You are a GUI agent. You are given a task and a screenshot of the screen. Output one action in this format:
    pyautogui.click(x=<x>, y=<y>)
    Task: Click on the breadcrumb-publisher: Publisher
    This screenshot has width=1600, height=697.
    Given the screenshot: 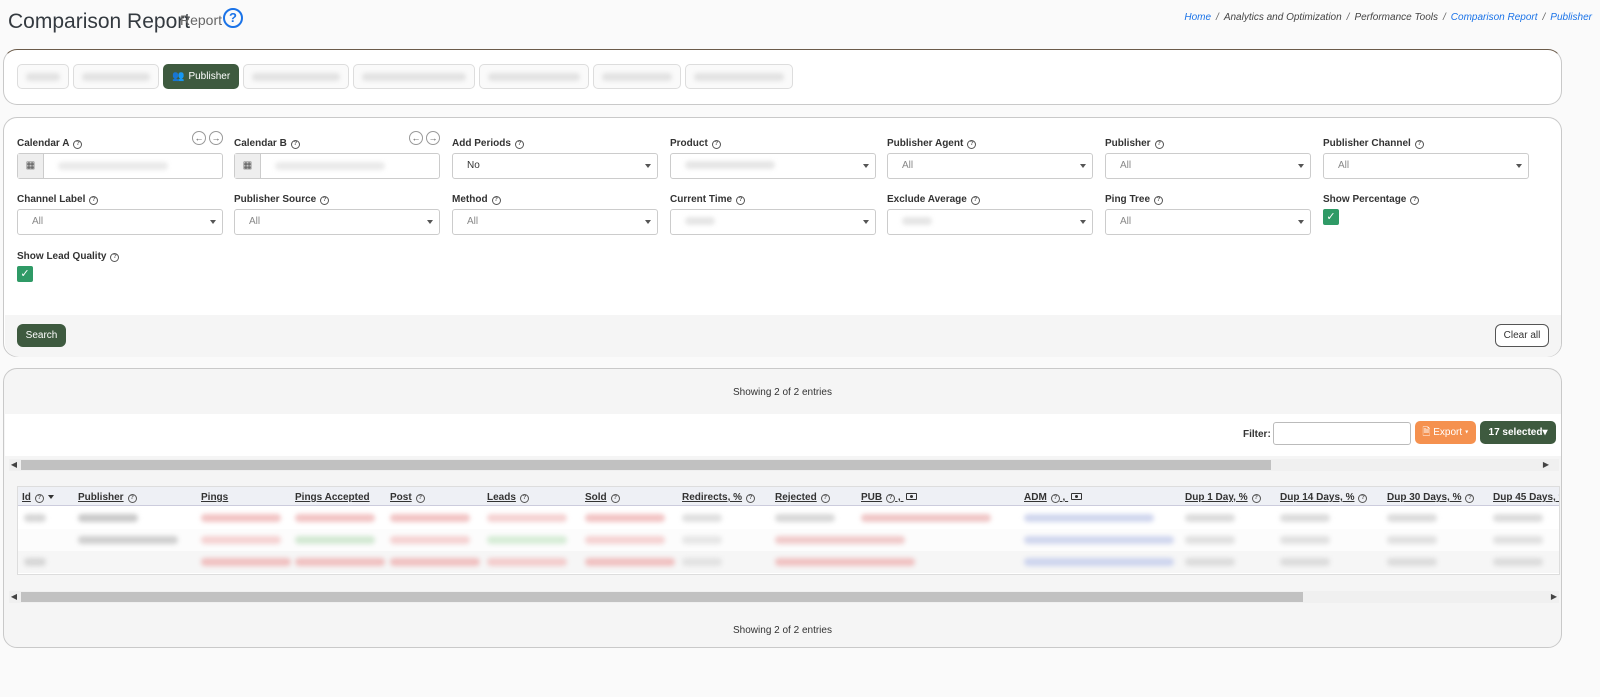 What is the action you would take?
    pyautogui.click(x=1571, y=17)
    